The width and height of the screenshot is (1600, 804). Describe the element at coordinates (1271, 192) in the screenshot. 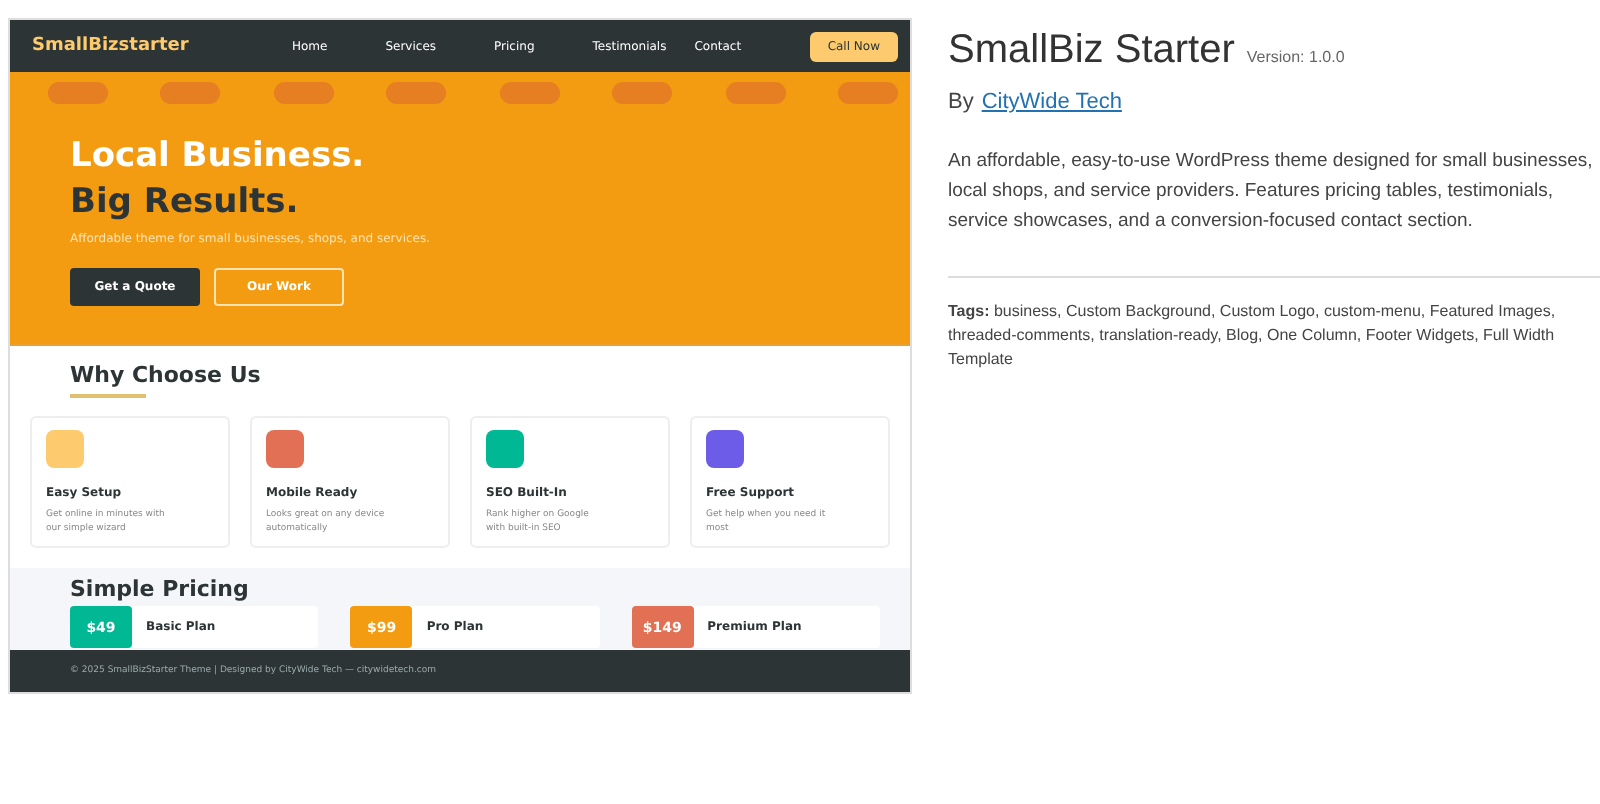

I see `theme-description: An affordable, easy-to-use WordPress theme designed for small businesses, local shops, and service providers. Features pricing tables, testimonials, service showcases, and a conversion-focused contact section.` at that location.